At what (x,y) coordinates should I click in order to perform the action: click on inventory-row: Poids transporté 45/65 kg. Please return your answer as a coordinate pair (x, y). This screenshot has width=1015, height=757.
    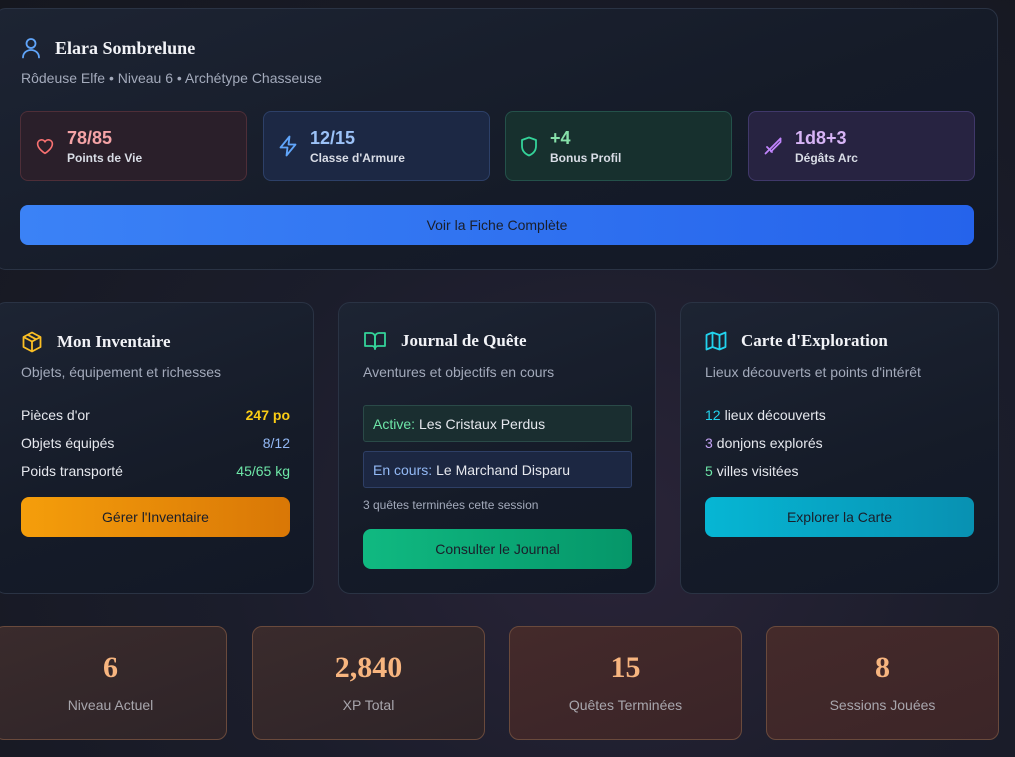
    Looking at the image, I should click on (155, 471).